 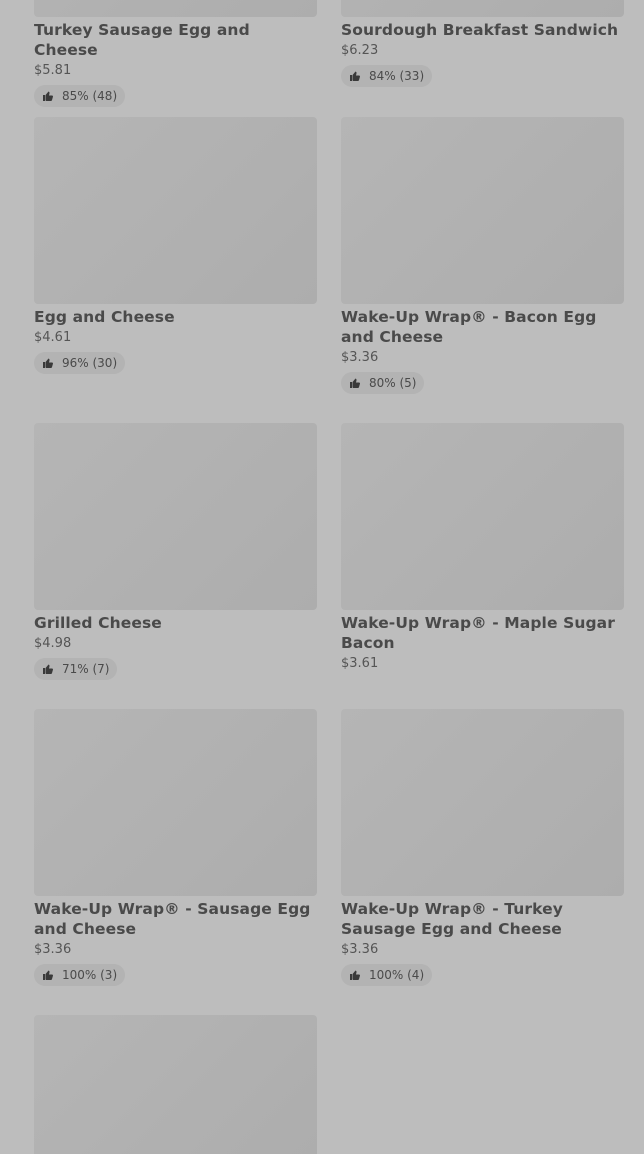 I want to click on menu-item-price: $5.81, so click(x=53, y=70).